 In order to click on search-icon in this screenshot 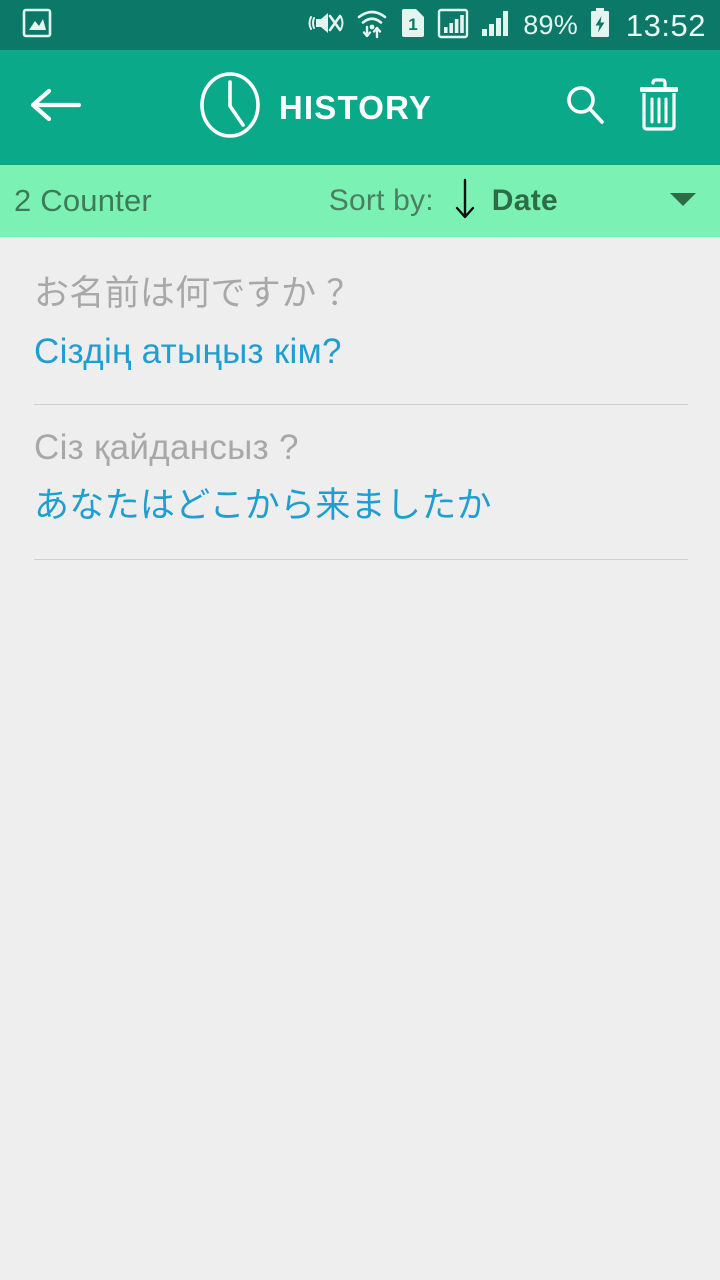, I will do `click(585, 107)`.